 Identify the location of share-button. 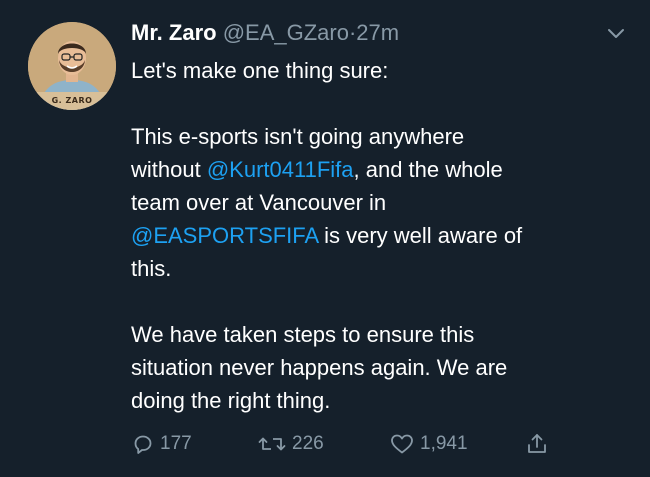
(537, 444).